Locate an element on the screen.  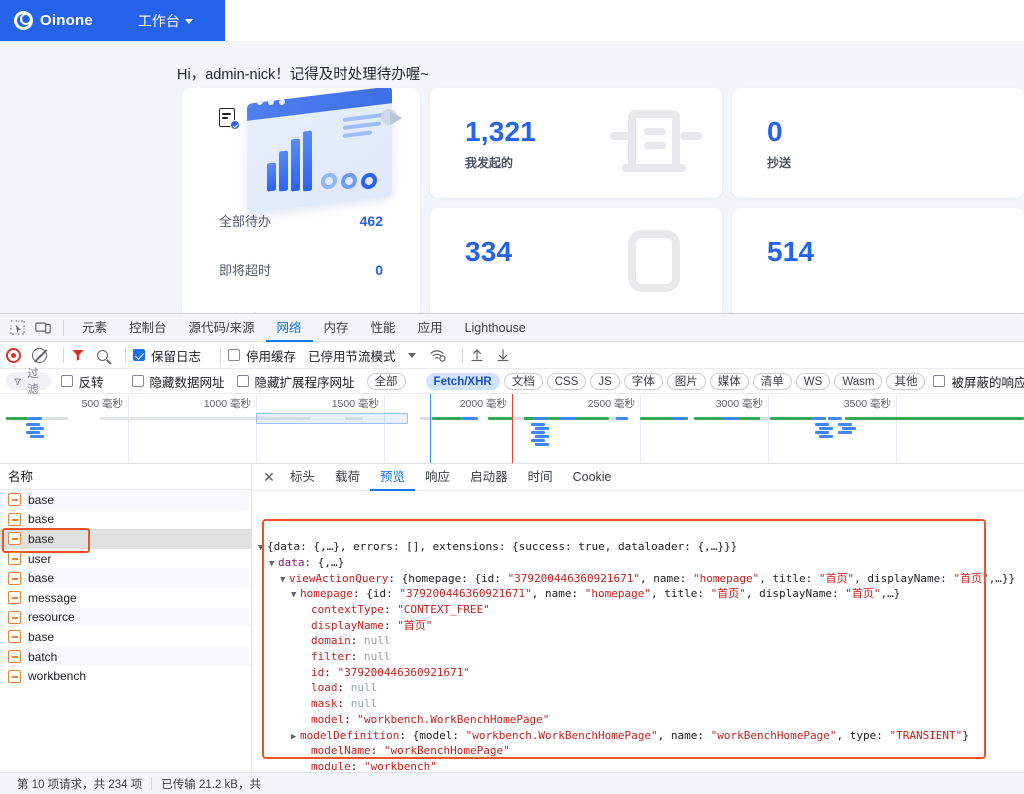
request-type-icon is located at coordinates (14, 676).